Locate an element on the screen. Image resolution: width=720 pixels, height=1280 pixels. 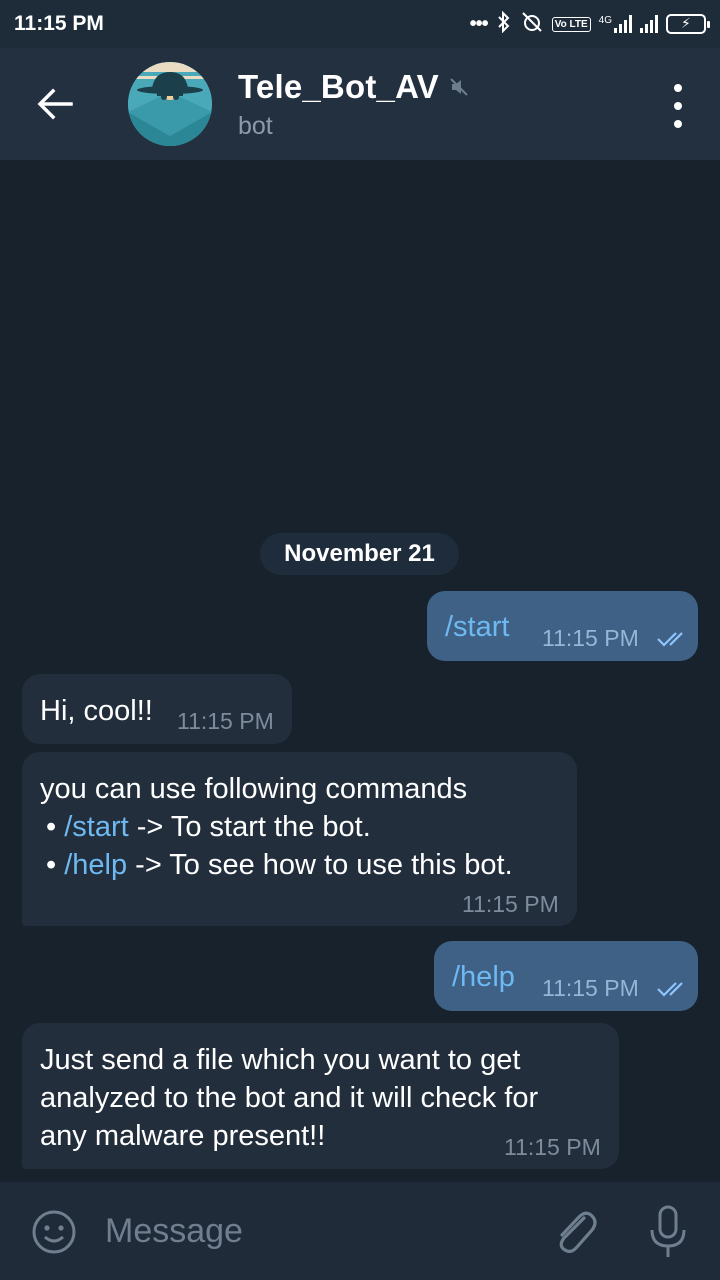
command-description: -> To start the bot. is located at coordinates (249, 827).